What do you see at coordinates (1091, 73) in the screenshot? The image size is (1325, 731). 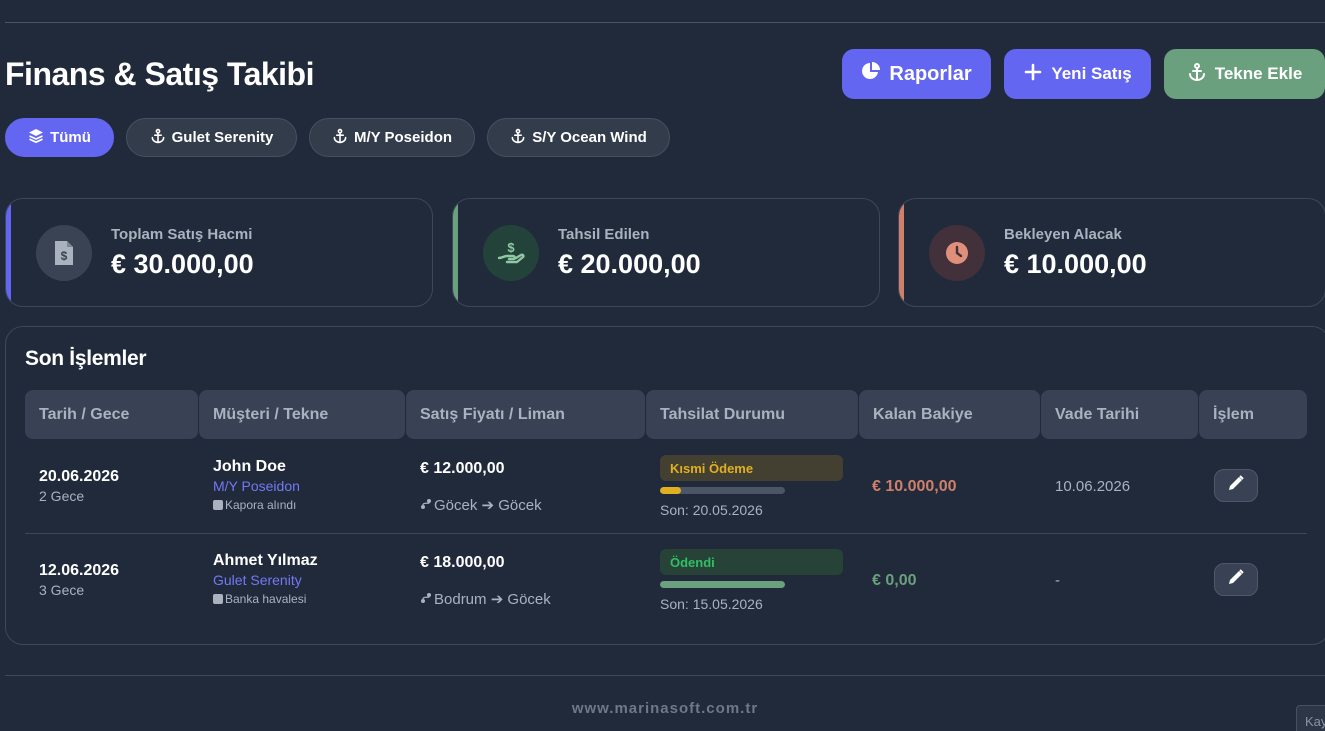 I see `new-sale-button-label: Yeni Satış` at bounding box center [1091, 73].